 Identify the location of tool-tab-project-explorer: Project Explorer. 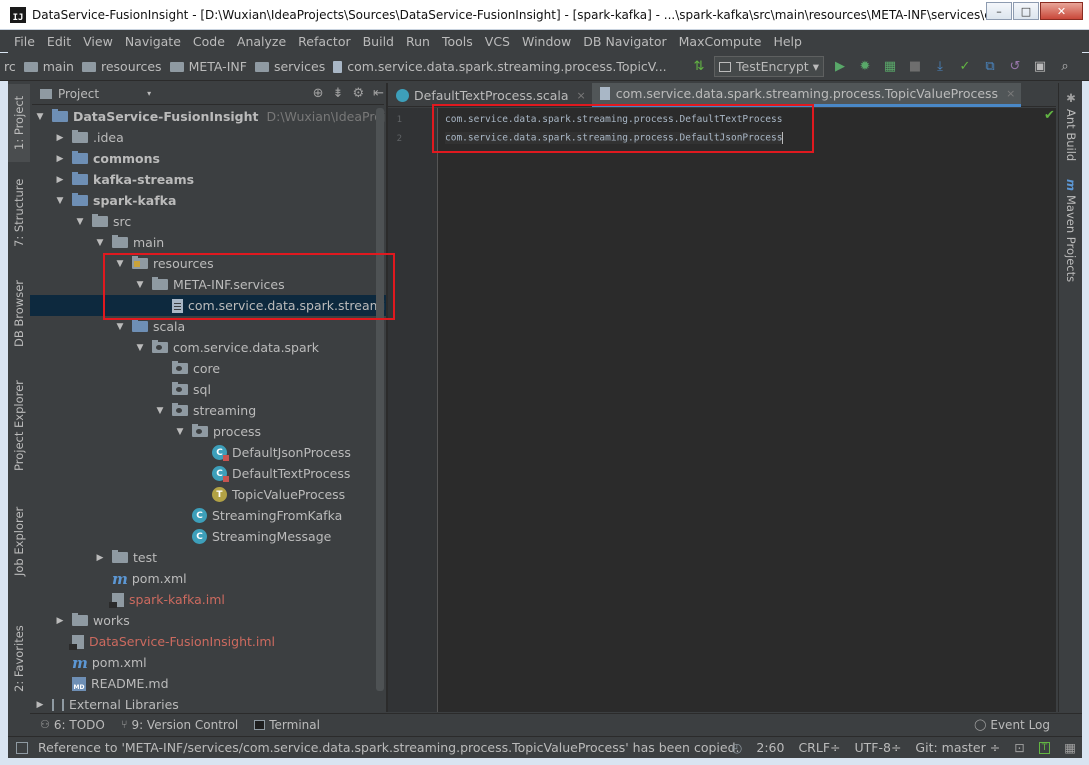
(19, 426).